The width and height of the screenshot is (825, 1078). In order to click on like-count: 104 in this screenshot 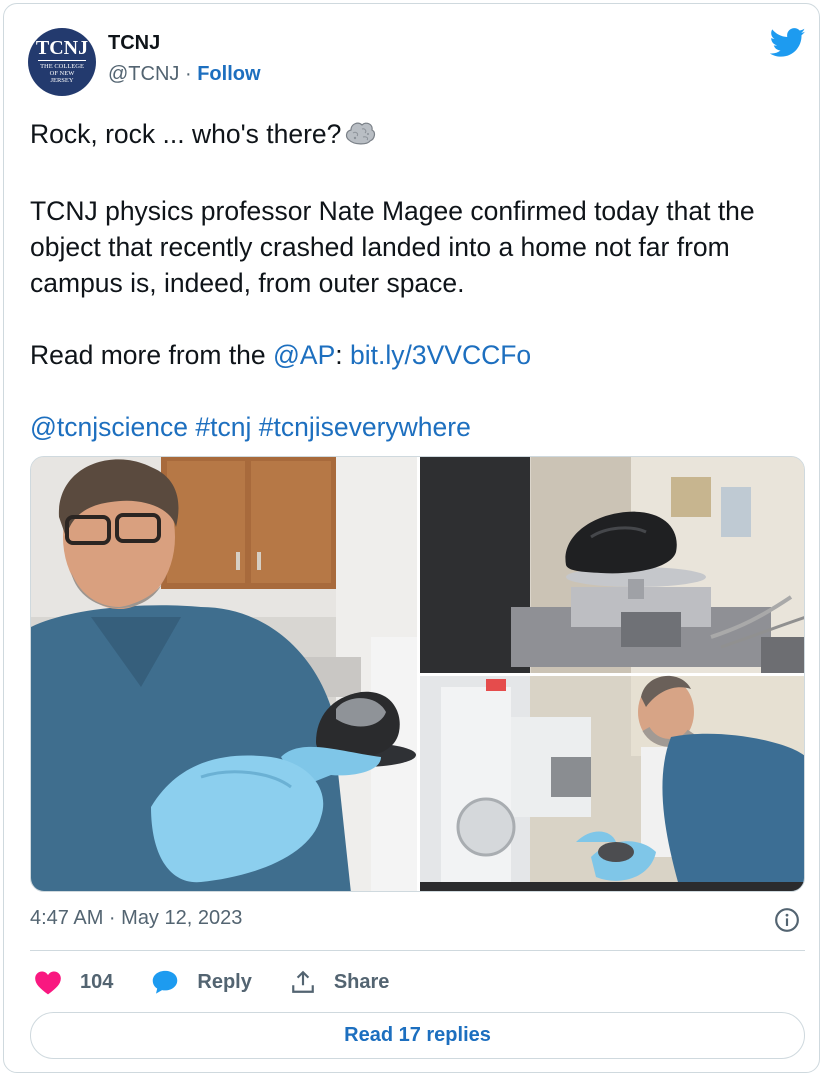, I will do `click(97, 981)`.